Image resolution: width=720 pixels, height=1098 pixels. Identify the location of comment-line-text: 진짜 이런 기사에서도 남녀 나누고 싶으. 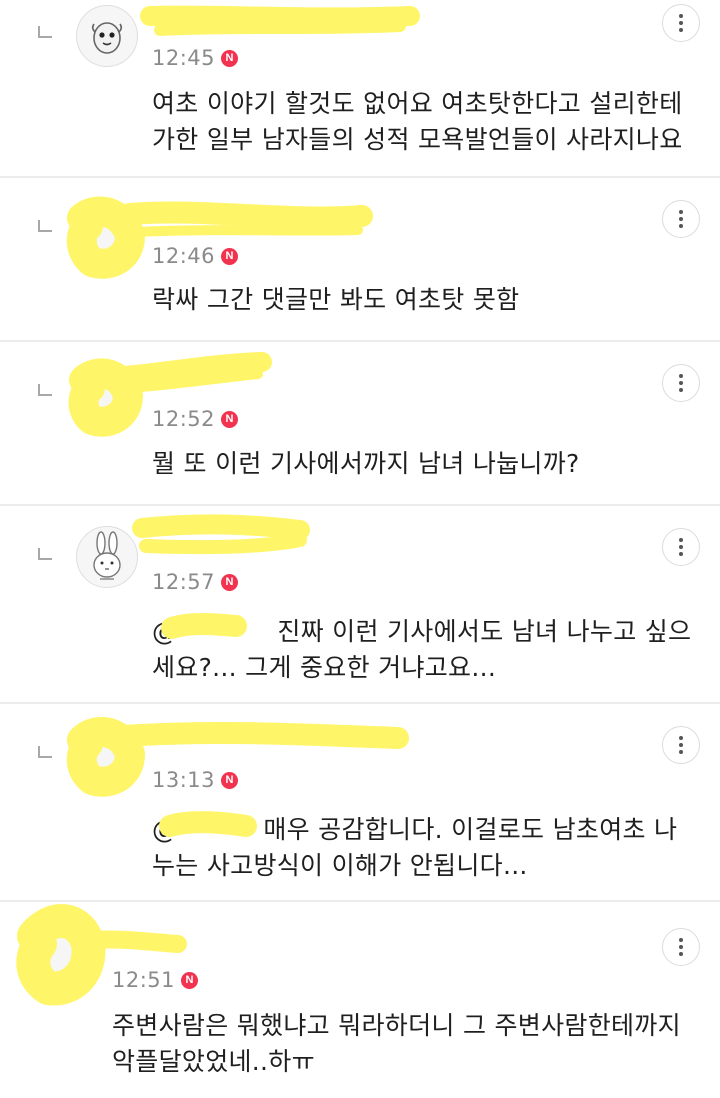
(484, 631).